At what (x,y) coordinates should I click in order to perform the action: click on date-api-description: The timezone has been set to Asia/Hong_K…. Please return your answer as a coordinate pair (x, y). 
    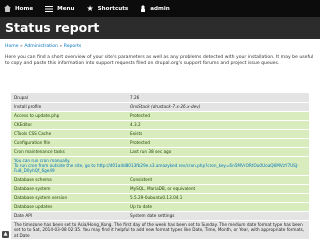
    Looking at the image, I should click on (160, 230).